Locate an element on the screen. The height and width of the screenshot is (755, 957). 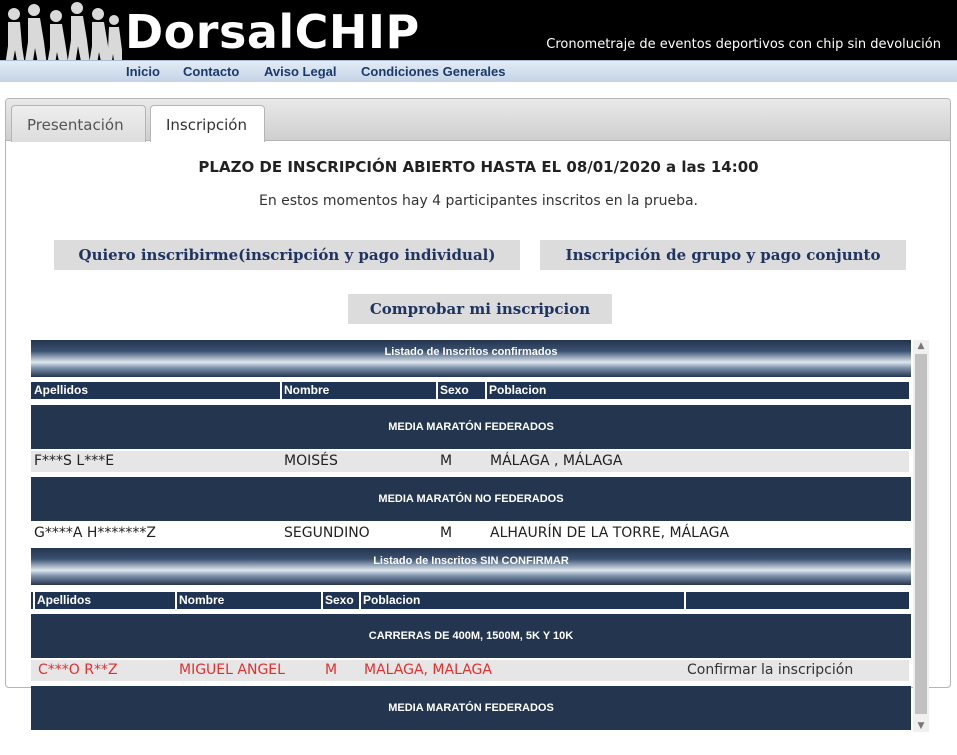
nav-condiciones-generales: Condiciones Generales is located at coordinates (433, 71).